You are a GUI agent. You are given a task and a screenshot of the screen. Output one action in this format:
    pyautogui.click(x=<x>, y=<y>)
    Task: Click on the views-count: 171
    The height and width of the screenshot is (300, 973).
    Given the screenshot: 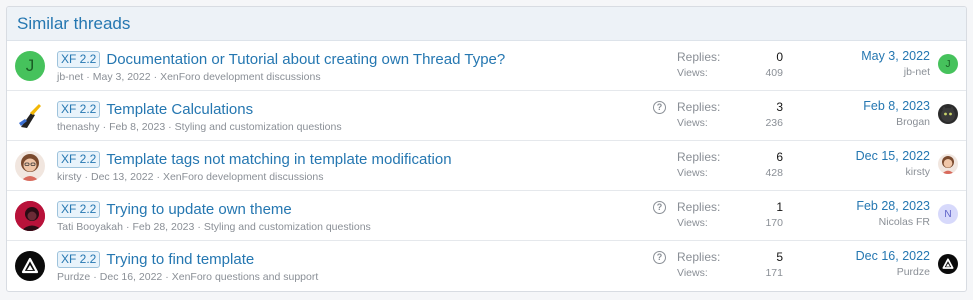 What is the action you would take?
    pyautogui.click(x=774, y=273)
    